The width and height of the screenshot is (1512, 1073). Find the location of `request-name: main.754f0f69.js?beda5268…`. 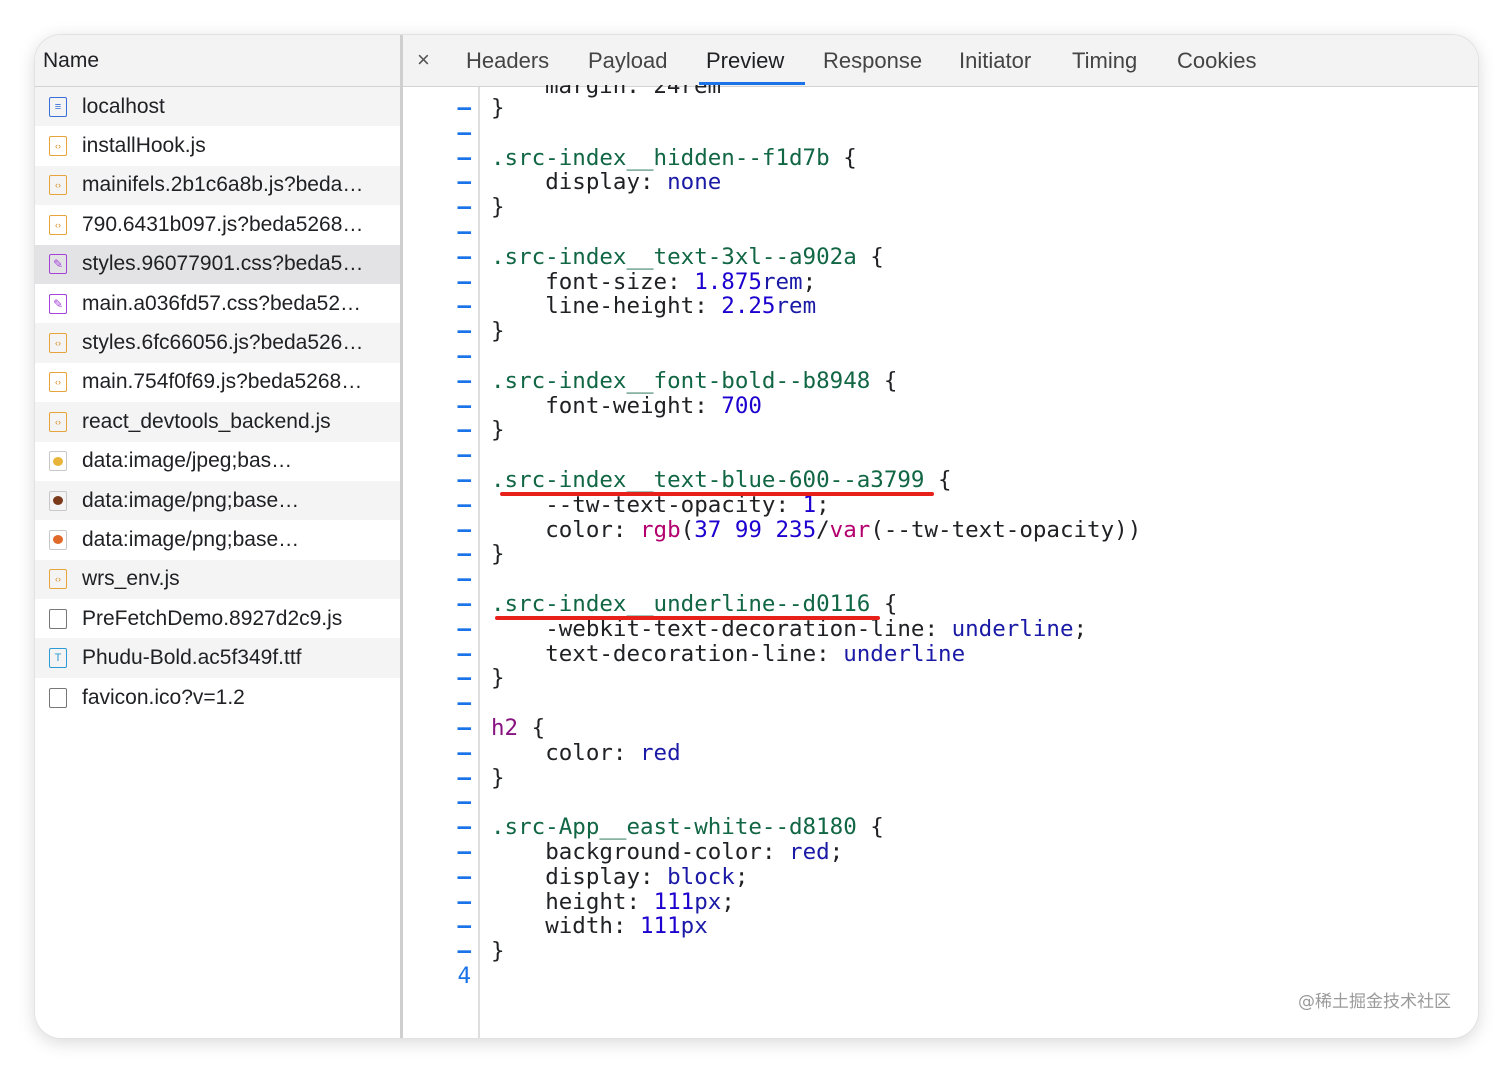

request-name: main.754f0f69.js?beda5268… is located at coordinates (222, 382).